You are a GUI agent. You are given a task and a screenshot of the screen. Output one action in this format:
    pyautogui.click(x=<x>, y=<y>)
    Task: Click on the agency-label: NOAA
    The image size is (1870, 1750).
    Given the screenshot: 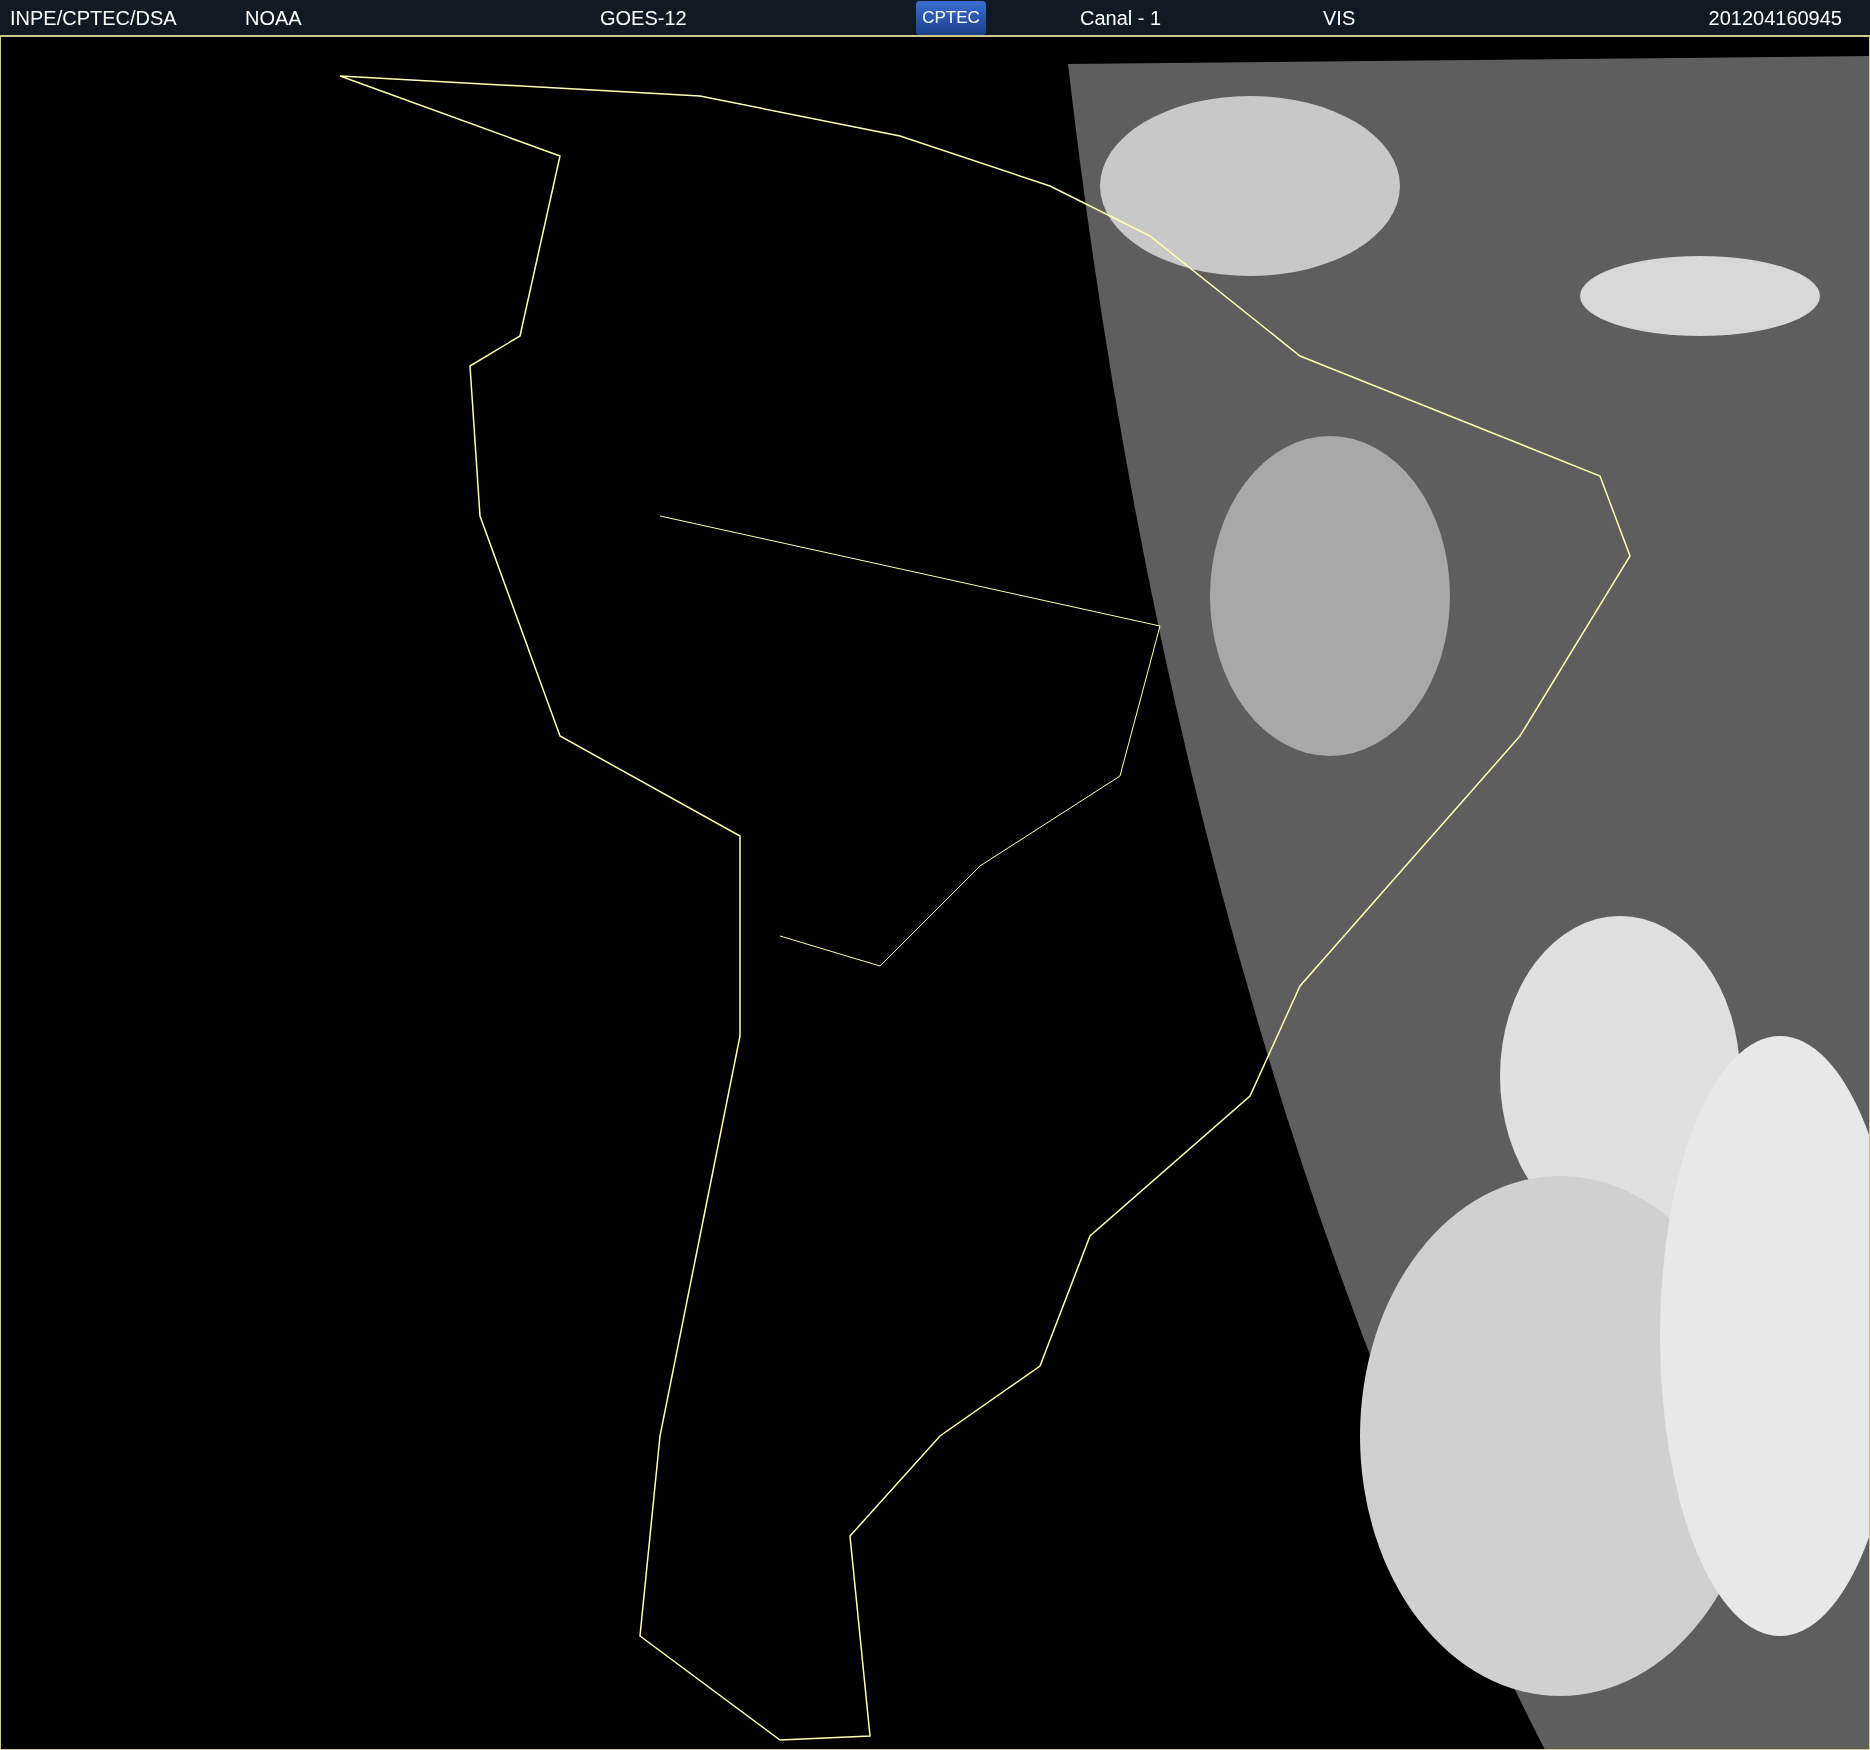 What is the action you would take?
    pyautogui.click(x=274, y=17)
    